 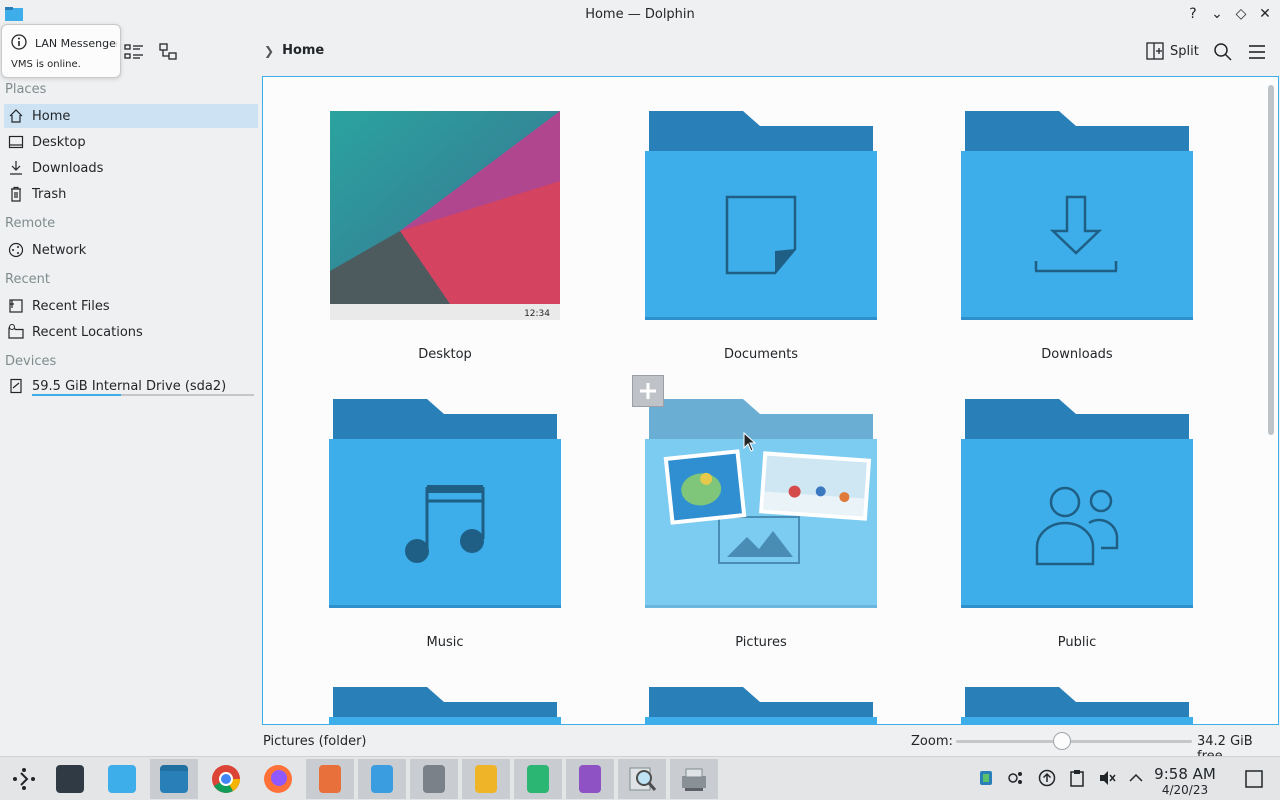 What do you see at coordinates (1074, 741) in the screenshot?
I see `zoom-slider` at bounding box center [1074, 741].